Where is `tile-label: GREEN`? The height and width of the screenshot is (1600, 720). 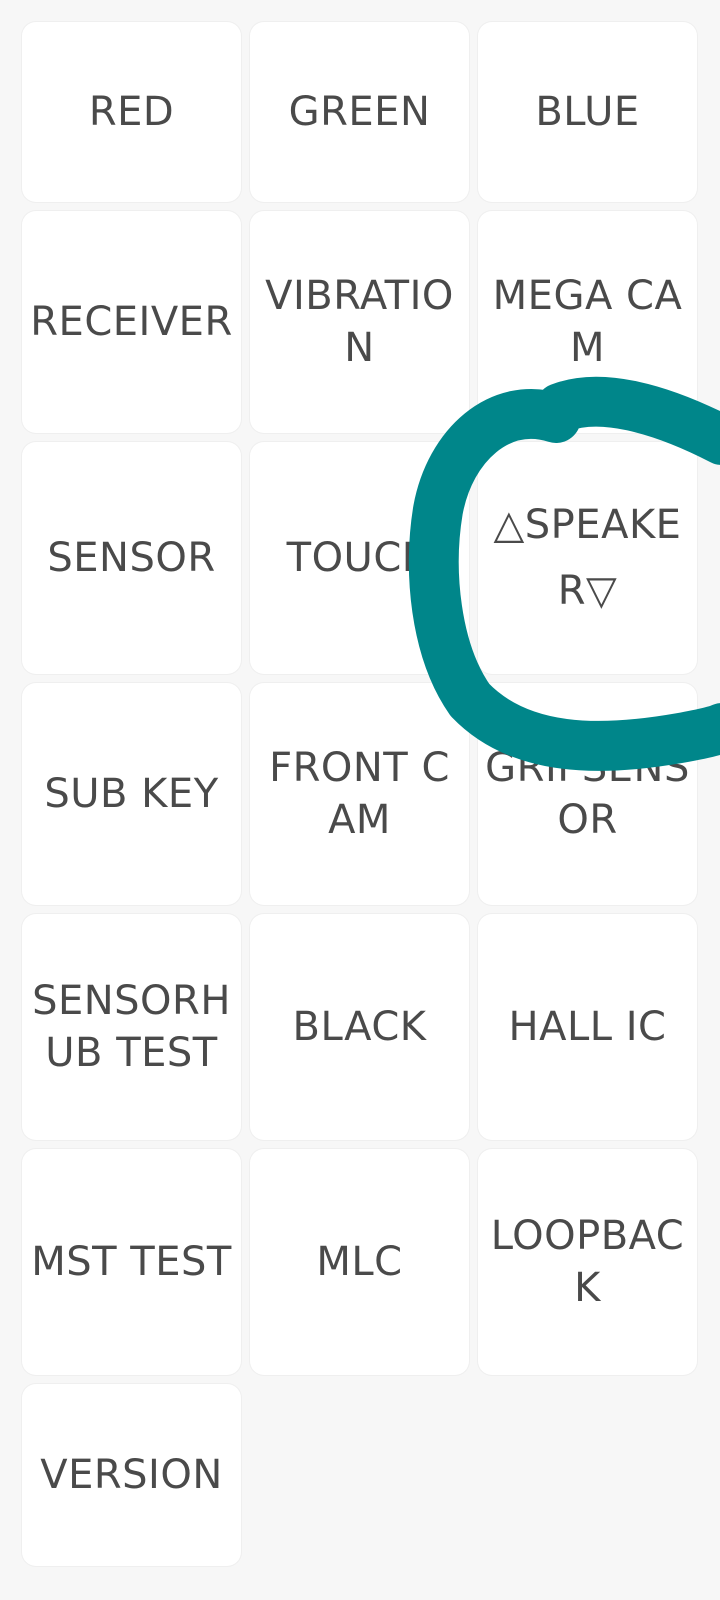 tile-label: GREEN is located at coordinates (359, 112).